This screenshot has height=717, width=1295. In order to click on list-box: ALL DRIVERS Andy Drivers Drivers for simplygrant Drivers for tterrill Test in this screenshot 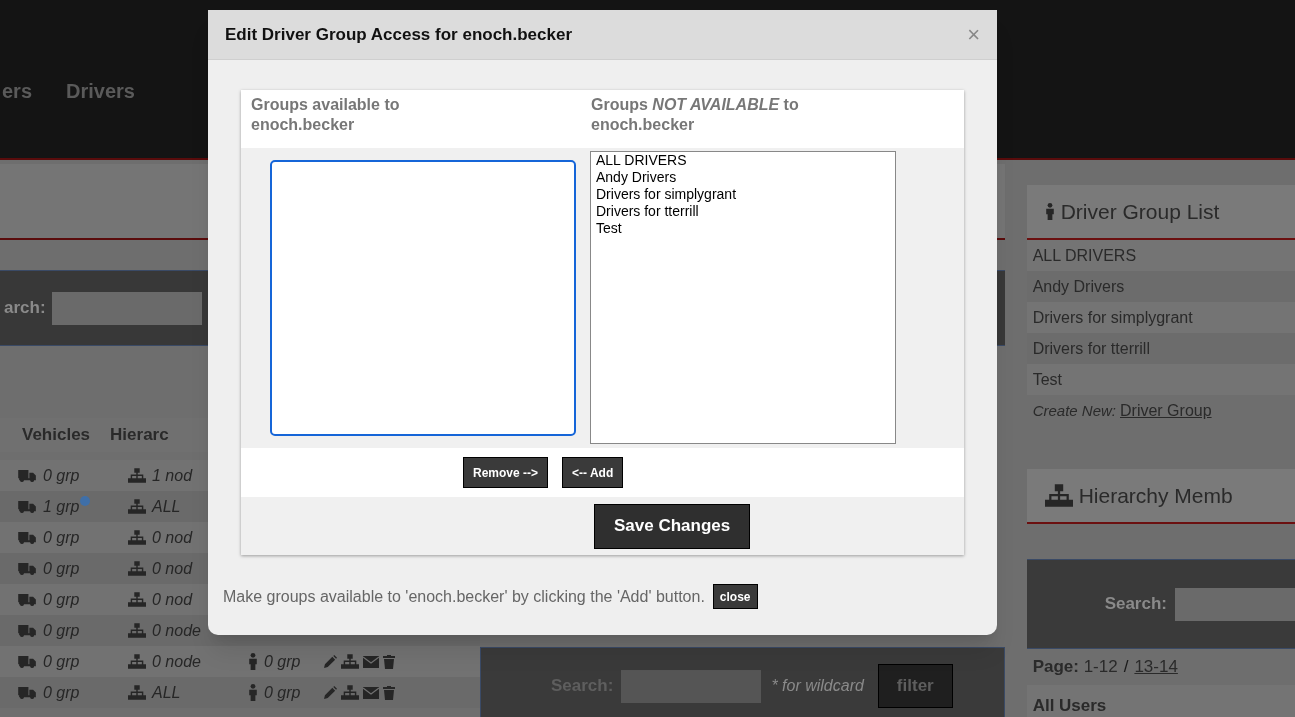, I will do `click(743, 297)`.